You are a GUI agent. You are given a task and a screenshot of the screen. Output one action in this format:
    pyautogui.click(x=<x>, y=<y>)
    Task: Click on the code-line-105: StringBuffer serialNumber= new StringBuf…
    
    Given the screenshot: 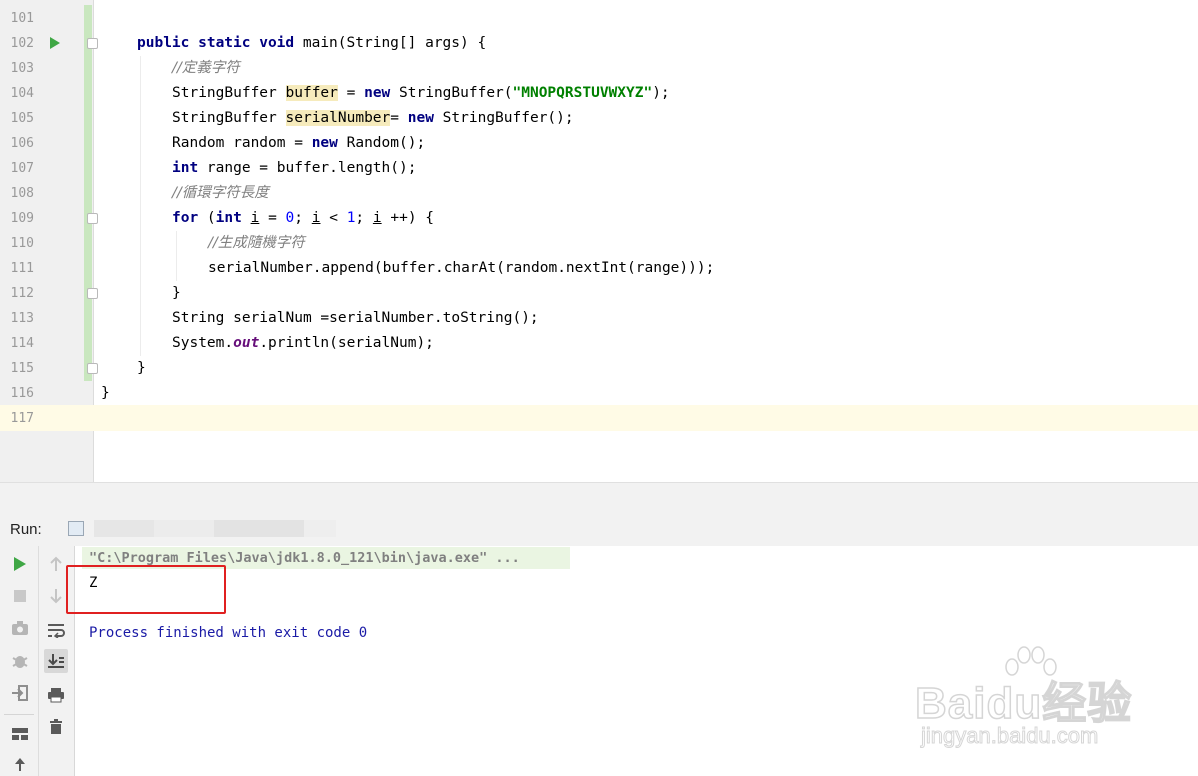 What is the action you would take?
    pyautogui.click(x=373, y=118)
    